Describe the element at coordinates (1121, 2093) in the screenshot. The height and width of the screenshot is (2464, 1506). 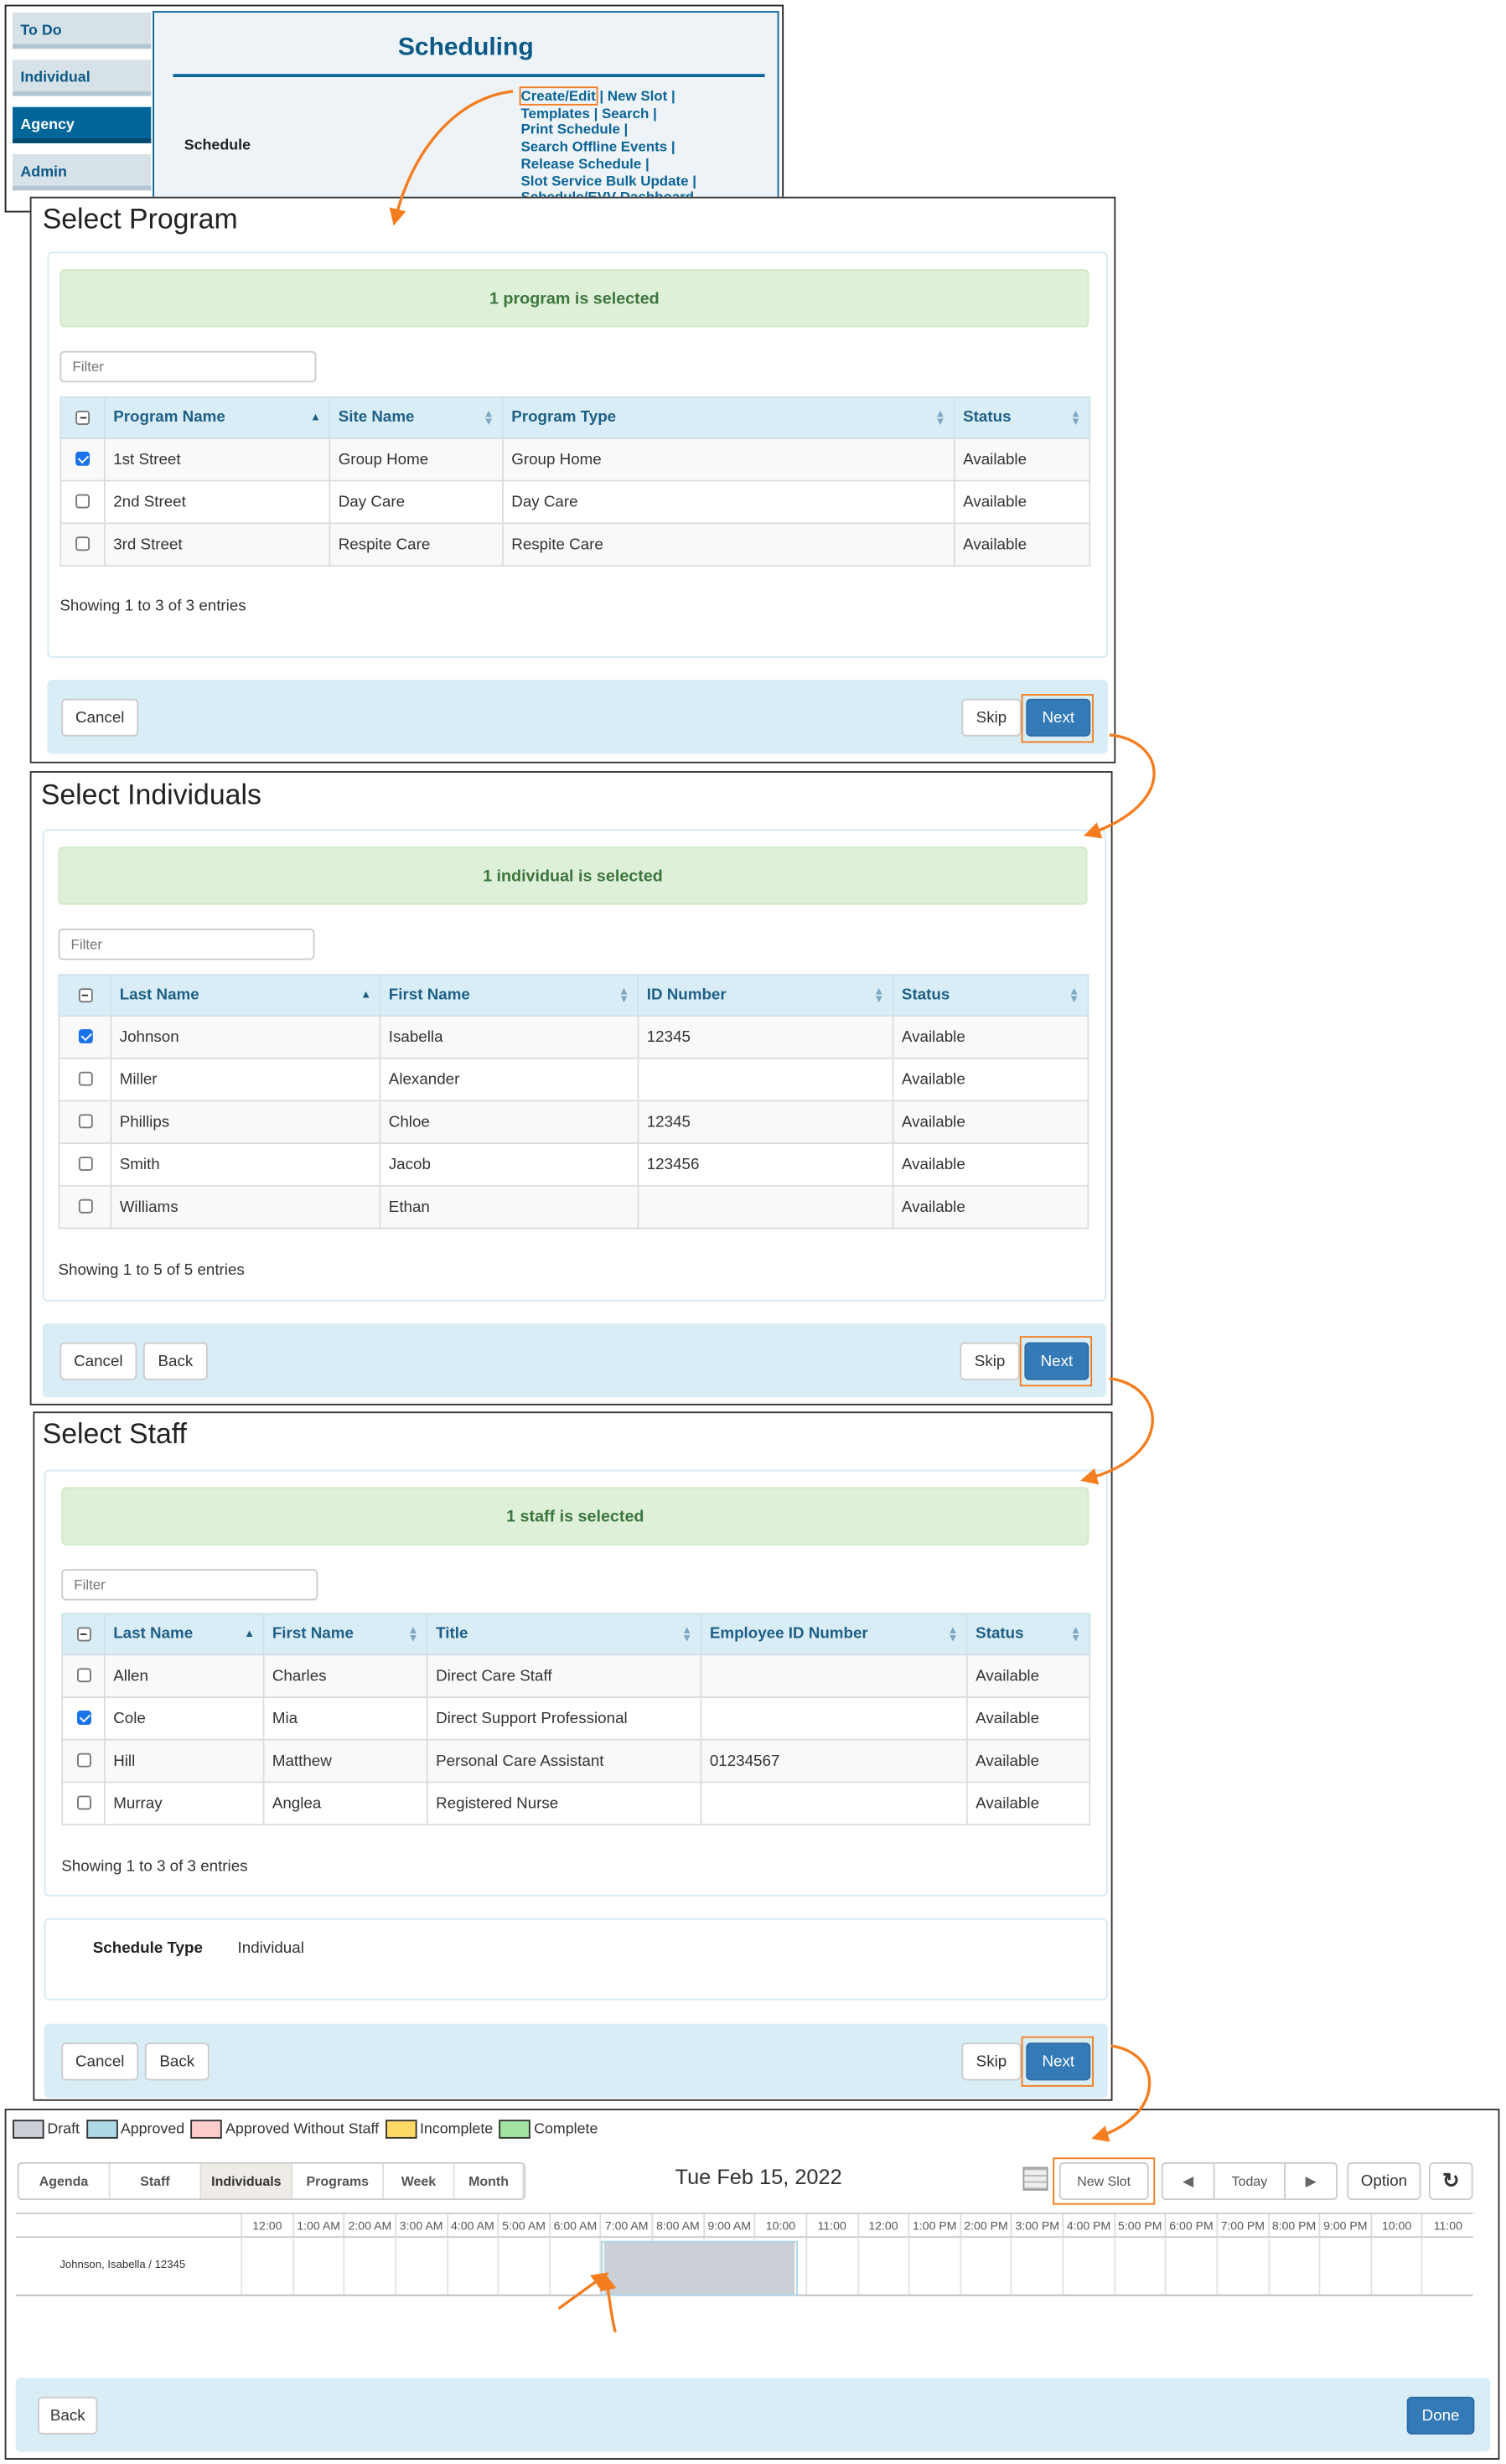
I see `arrow-to-calendar` at that location.